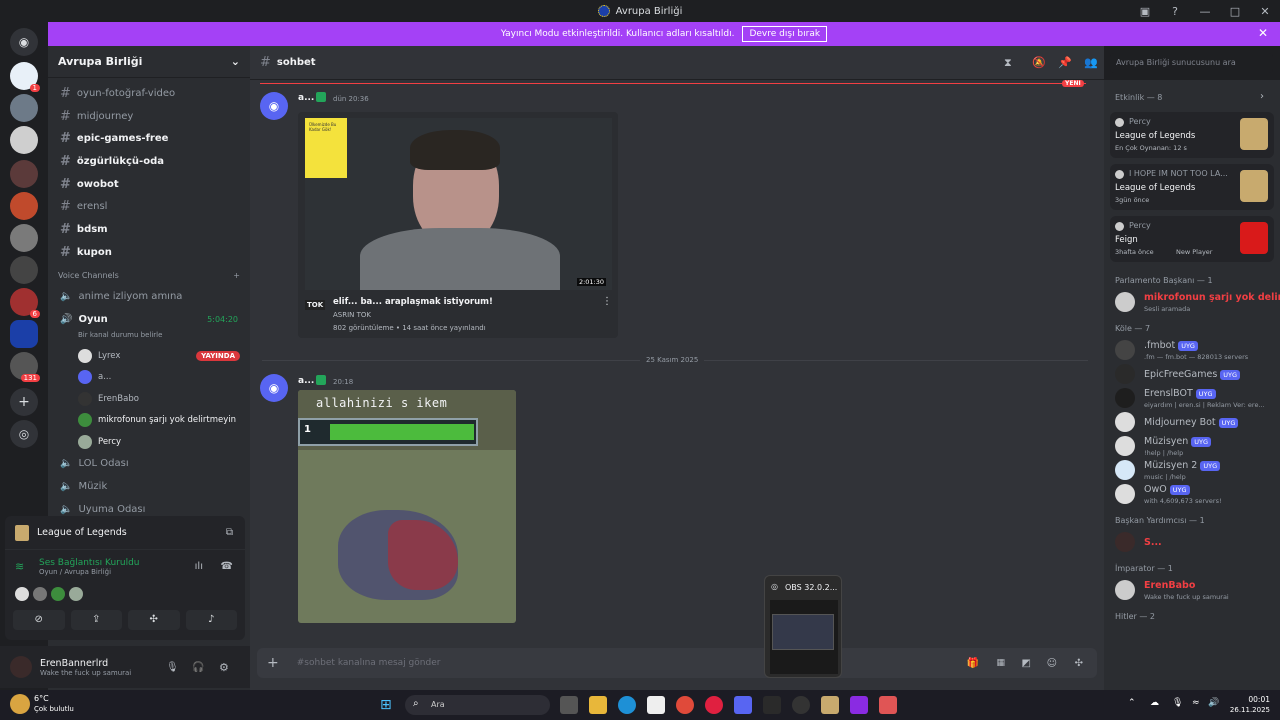 The image size is (1280, 720). I want to click on league-icon, so click(830, 705).